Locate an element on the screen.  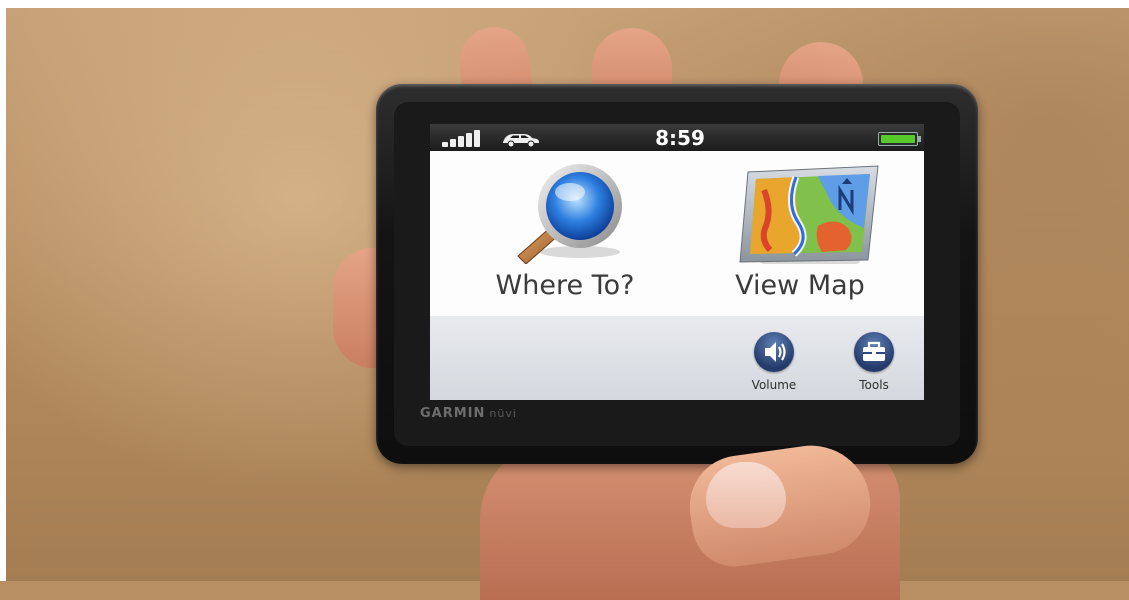
battery-icon is located at coordinates (899, 139).